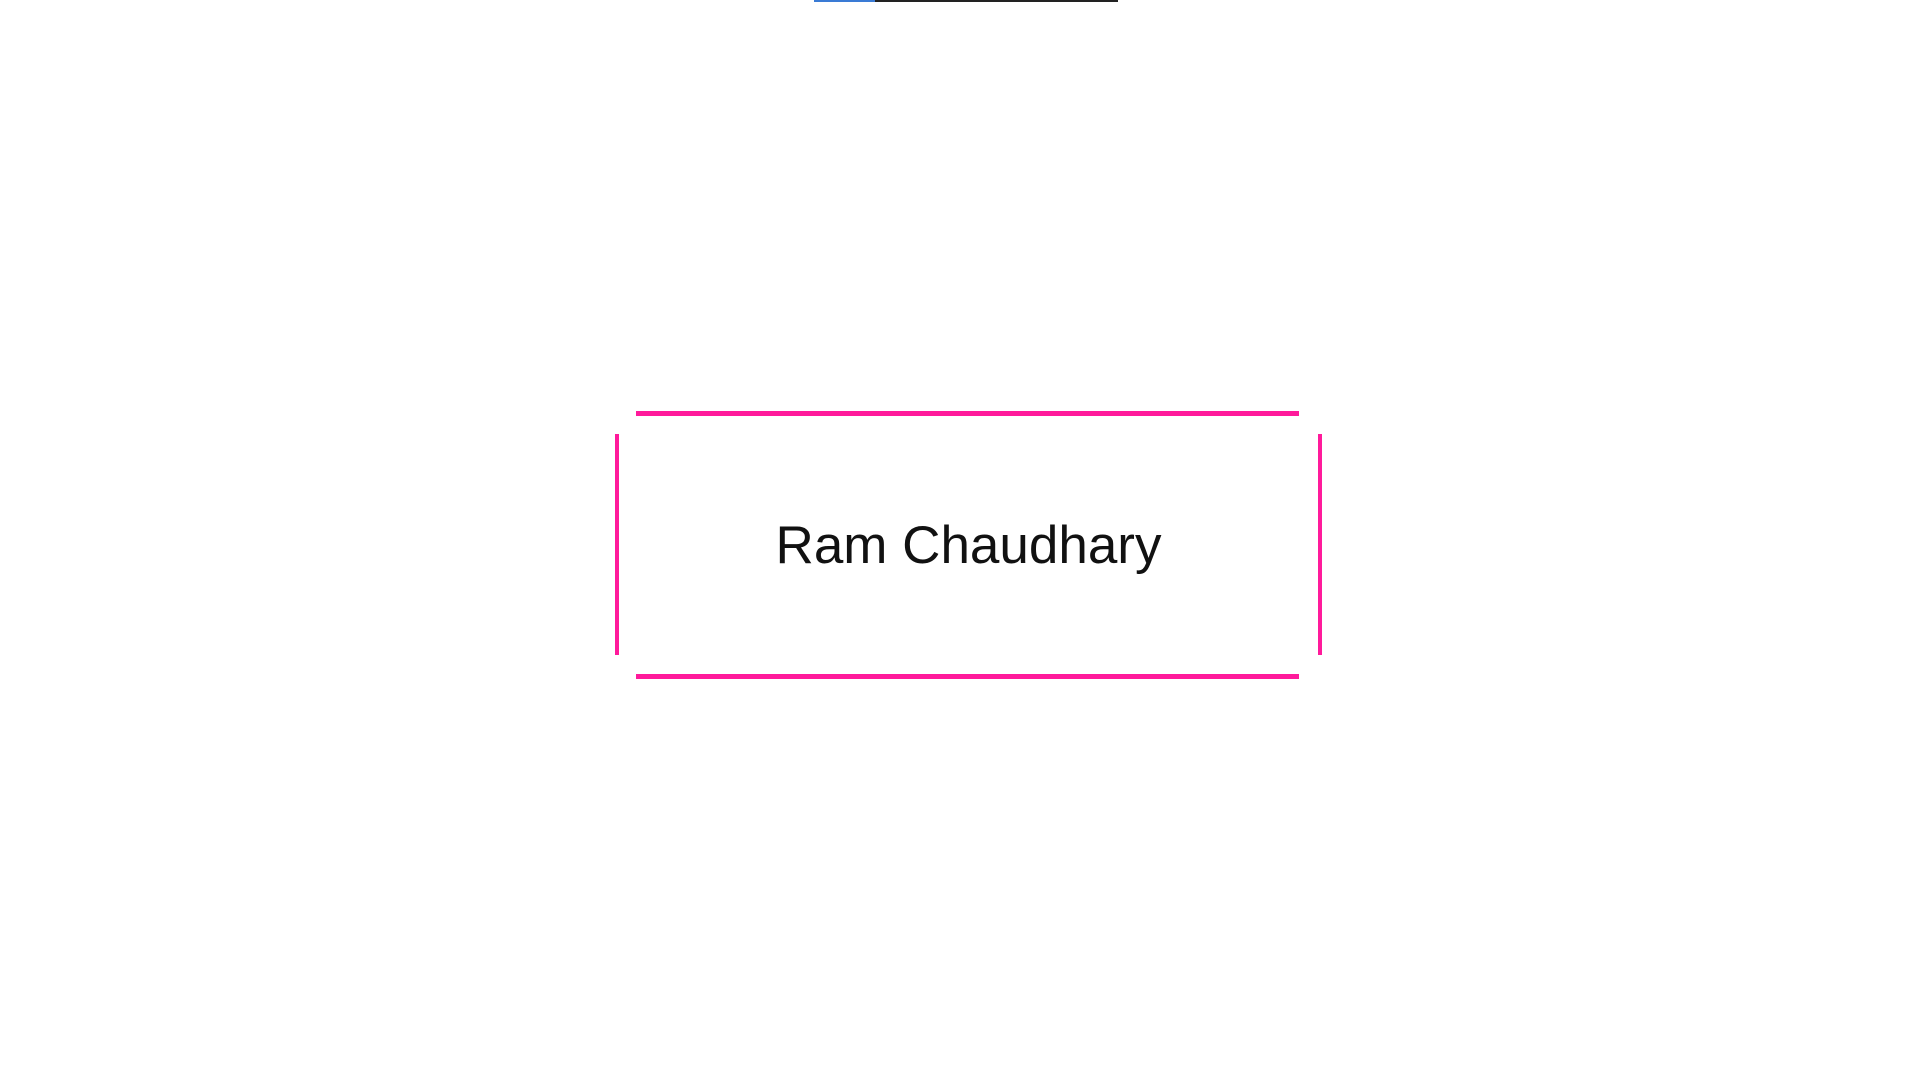 This screenshot has height=1080, width=1920. Describe the element at coordinates (844, 1) in the screenshot. I see `progress-fill` at that location.